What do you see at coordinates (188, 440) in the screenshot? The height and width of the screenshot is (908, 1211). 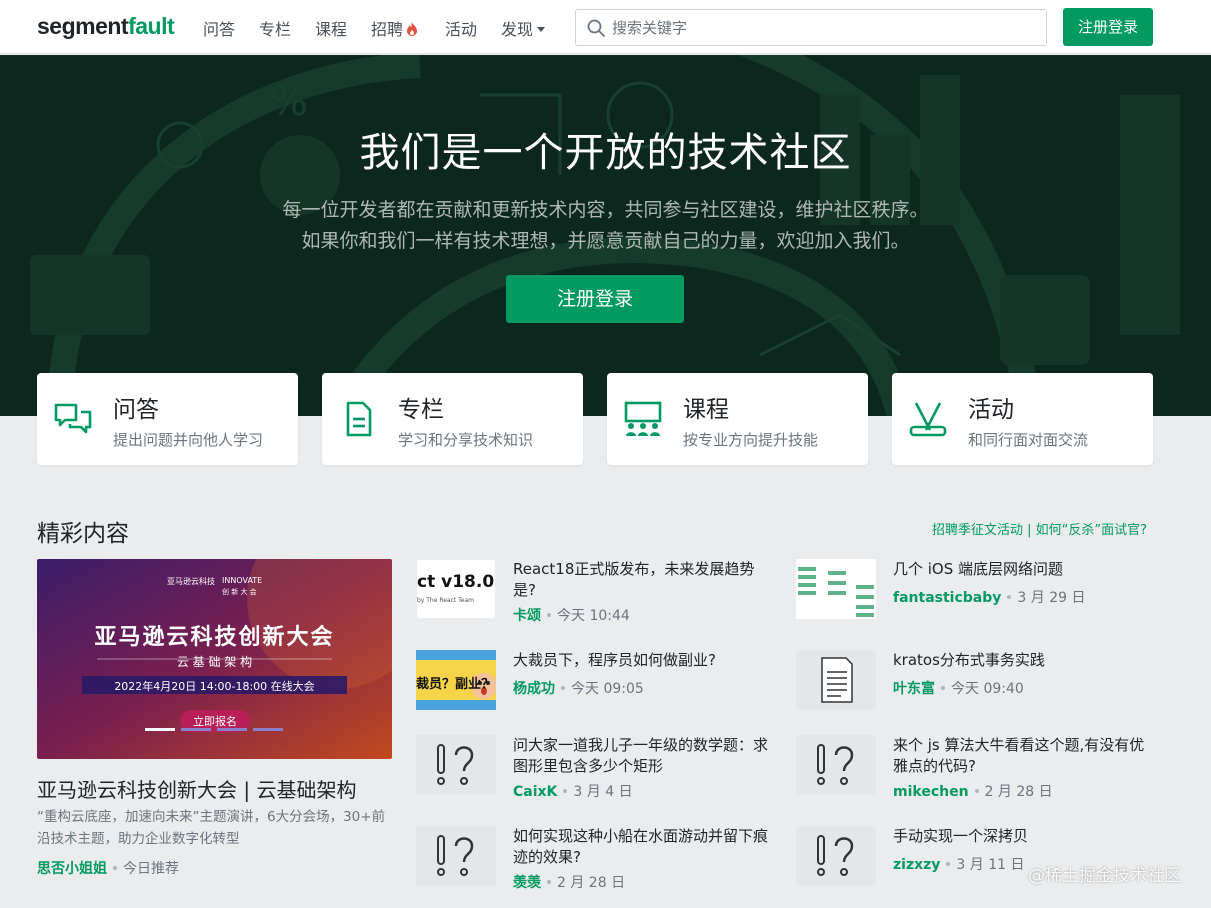 I see `feature-desc: 提出问题并向他人学习` at bounding box center [188, 440].